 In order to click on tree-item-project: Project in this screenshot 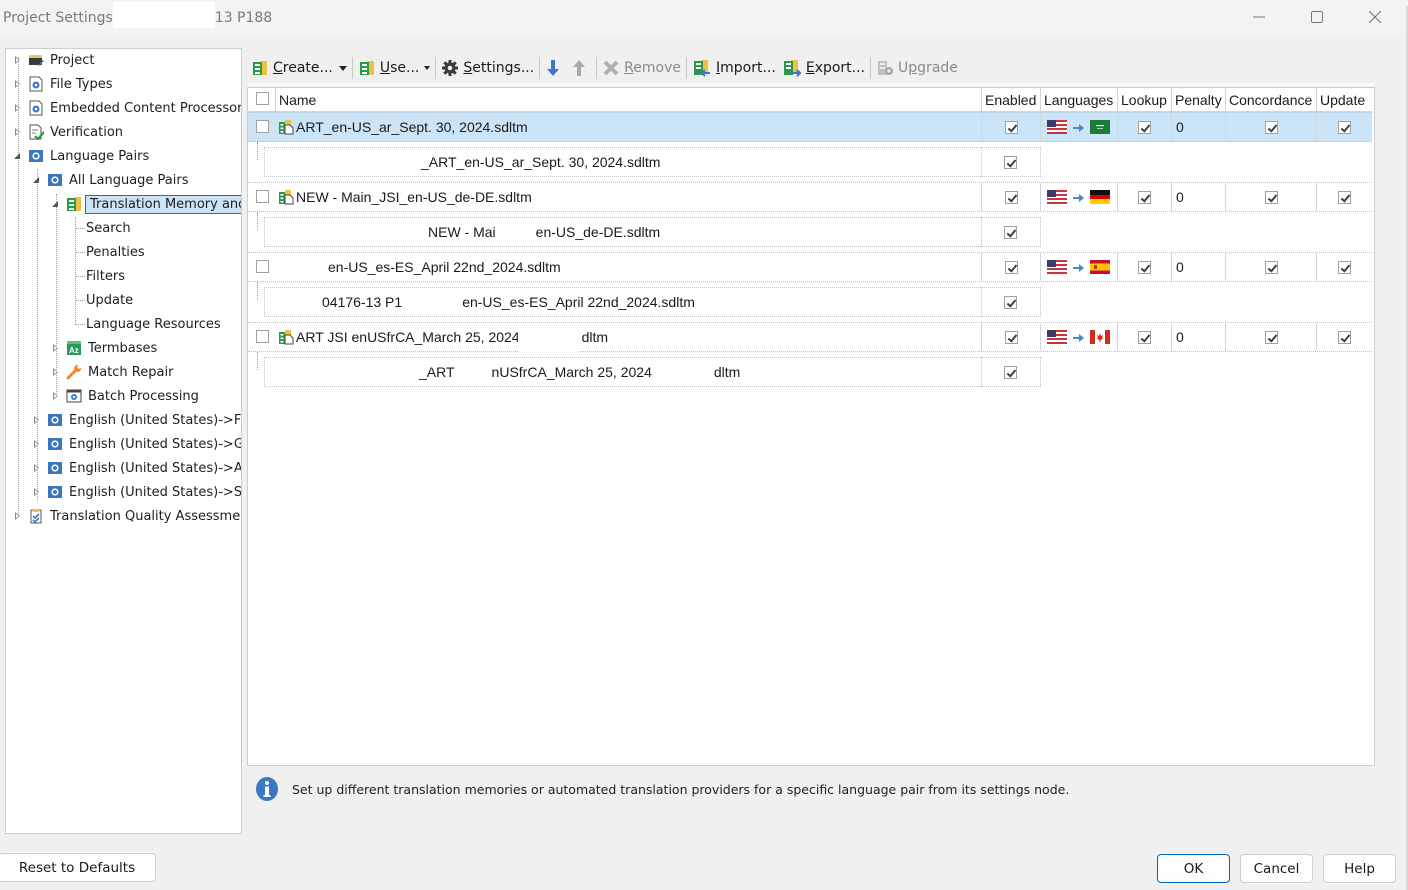, I will do `click(54, 60)`.